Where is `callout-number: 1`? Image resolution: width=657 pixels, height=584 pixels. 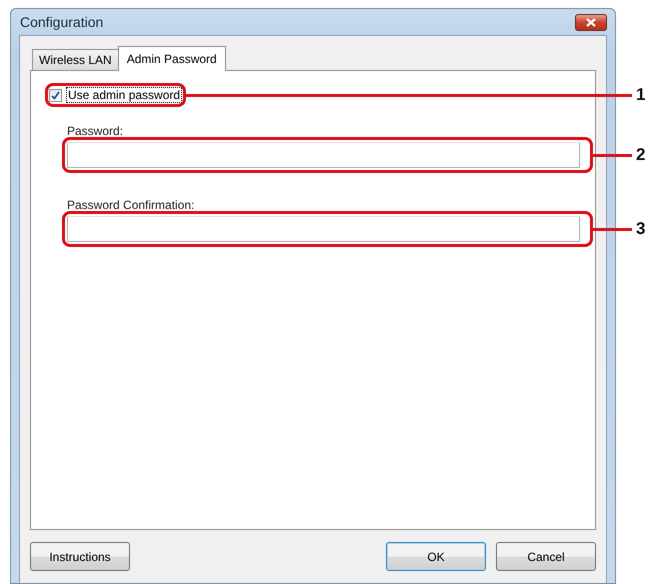 callout-number: 1 is located at coordinates (641, 95).